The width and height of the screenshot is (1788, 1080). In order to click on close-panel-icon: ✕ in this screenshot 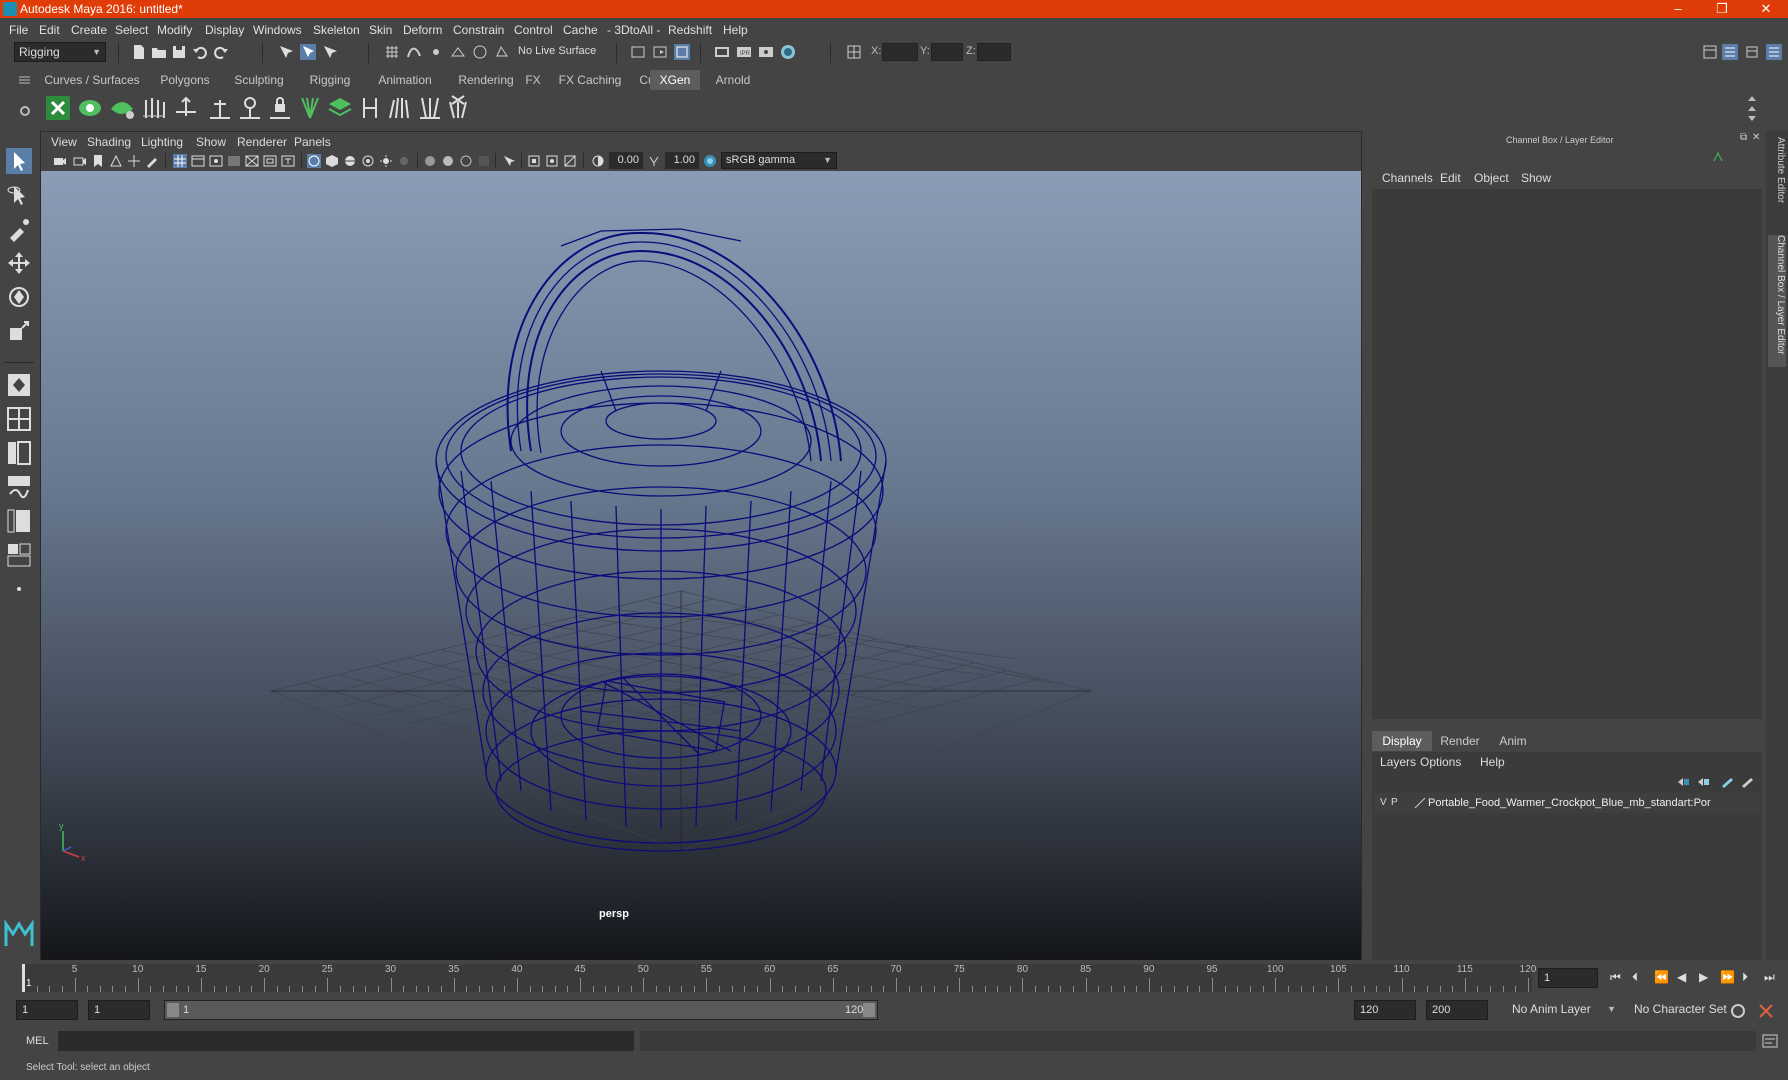, I will do `click(1756, 137)`.